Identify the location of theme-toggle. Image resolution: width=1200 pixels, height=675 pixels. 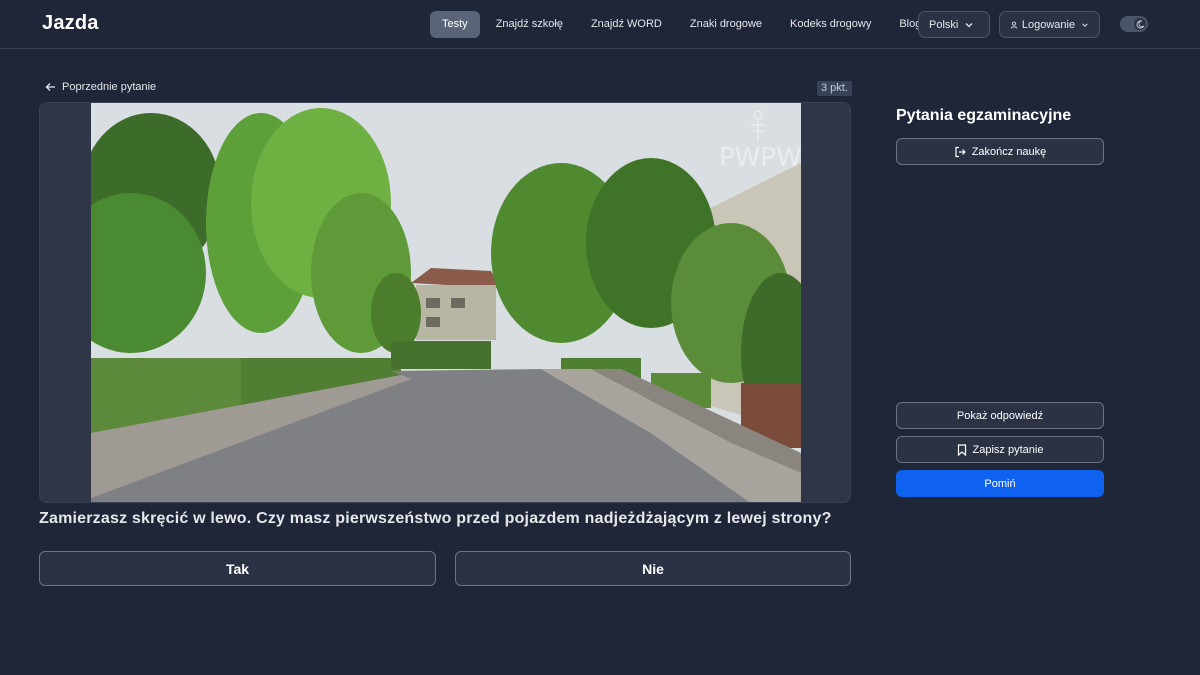
(1134, 24).